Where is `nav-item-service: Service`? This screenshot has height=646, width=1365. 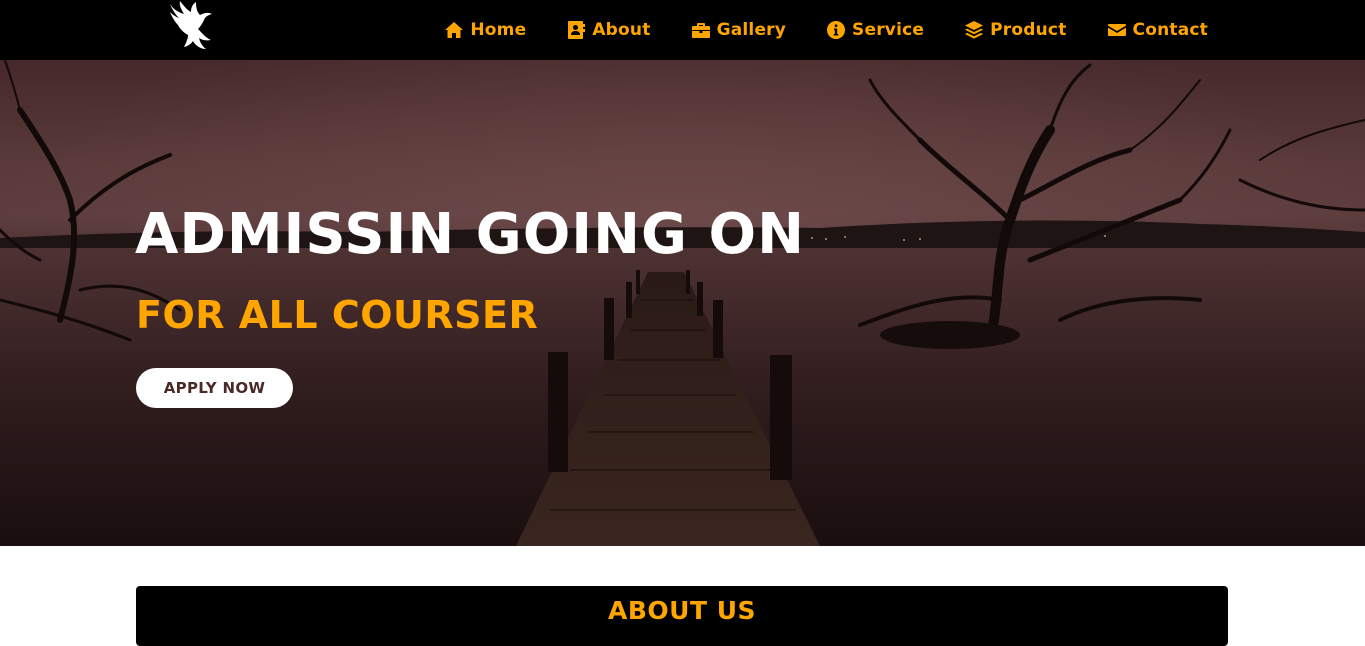
nav-item-service: Service is located at coordinates (875, 30).